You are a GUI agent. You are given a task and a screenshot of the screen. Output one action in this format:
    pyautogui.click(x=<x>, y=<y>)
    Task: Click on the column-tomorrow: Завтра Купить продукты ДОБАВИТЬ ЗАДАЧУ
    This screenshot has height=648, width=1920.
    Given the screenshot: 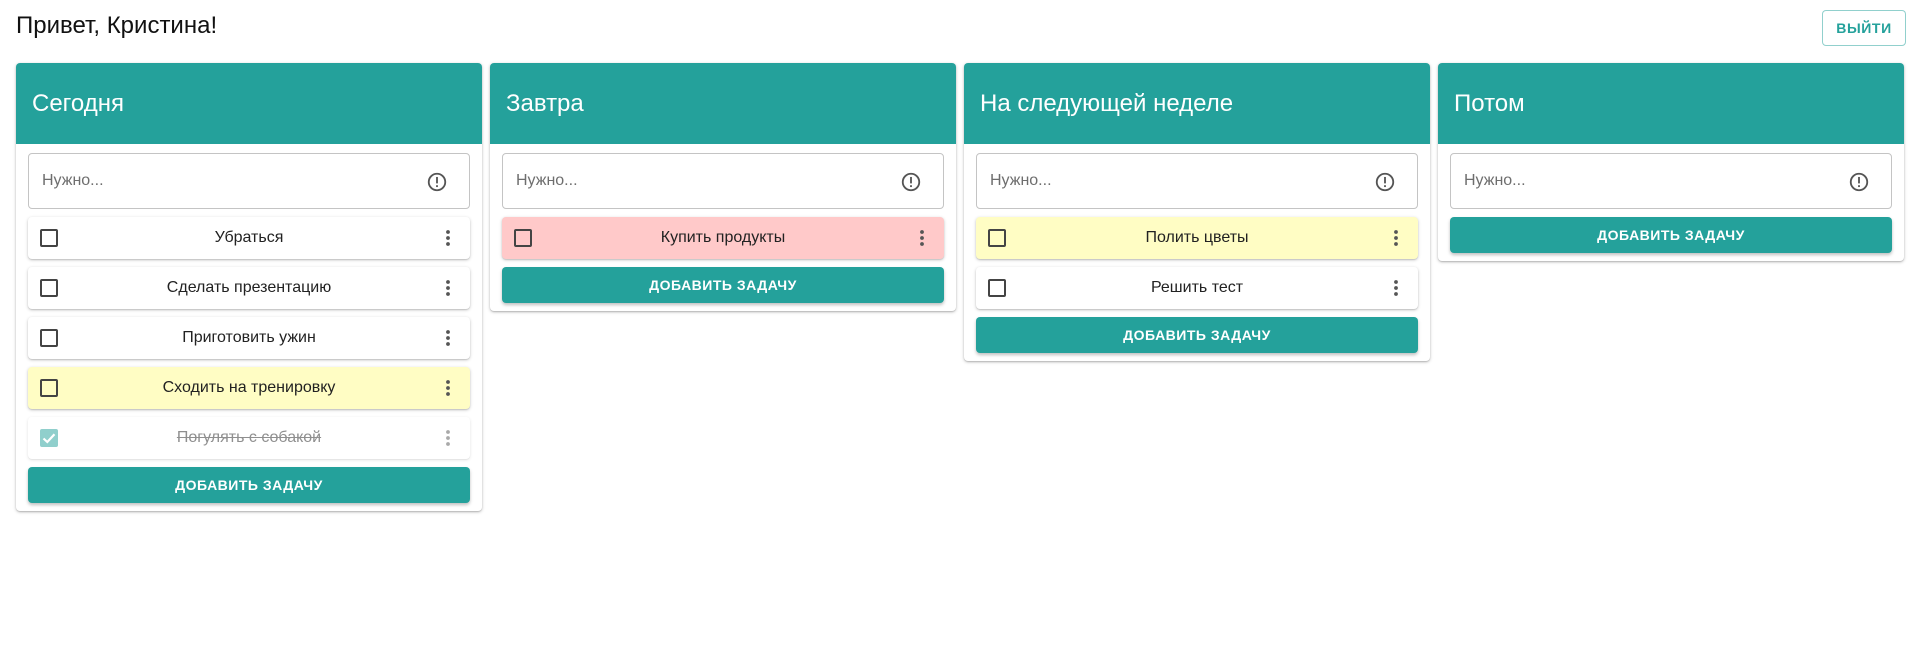 What is the action you would take?
    pyautogui.click(x=723, y=187)
    